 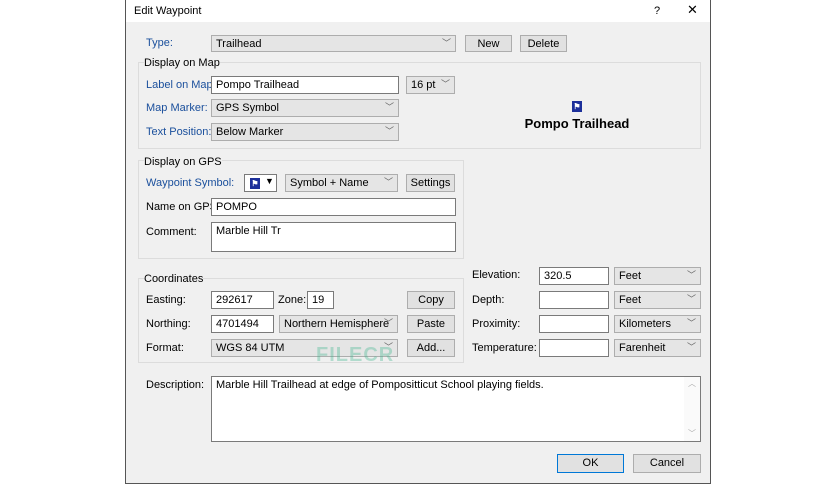 What do you see at coordinates (183, 207) in the screenshot?
I see `name-on-gps-label: Name on GPS:` at bounding box center [183, 207].